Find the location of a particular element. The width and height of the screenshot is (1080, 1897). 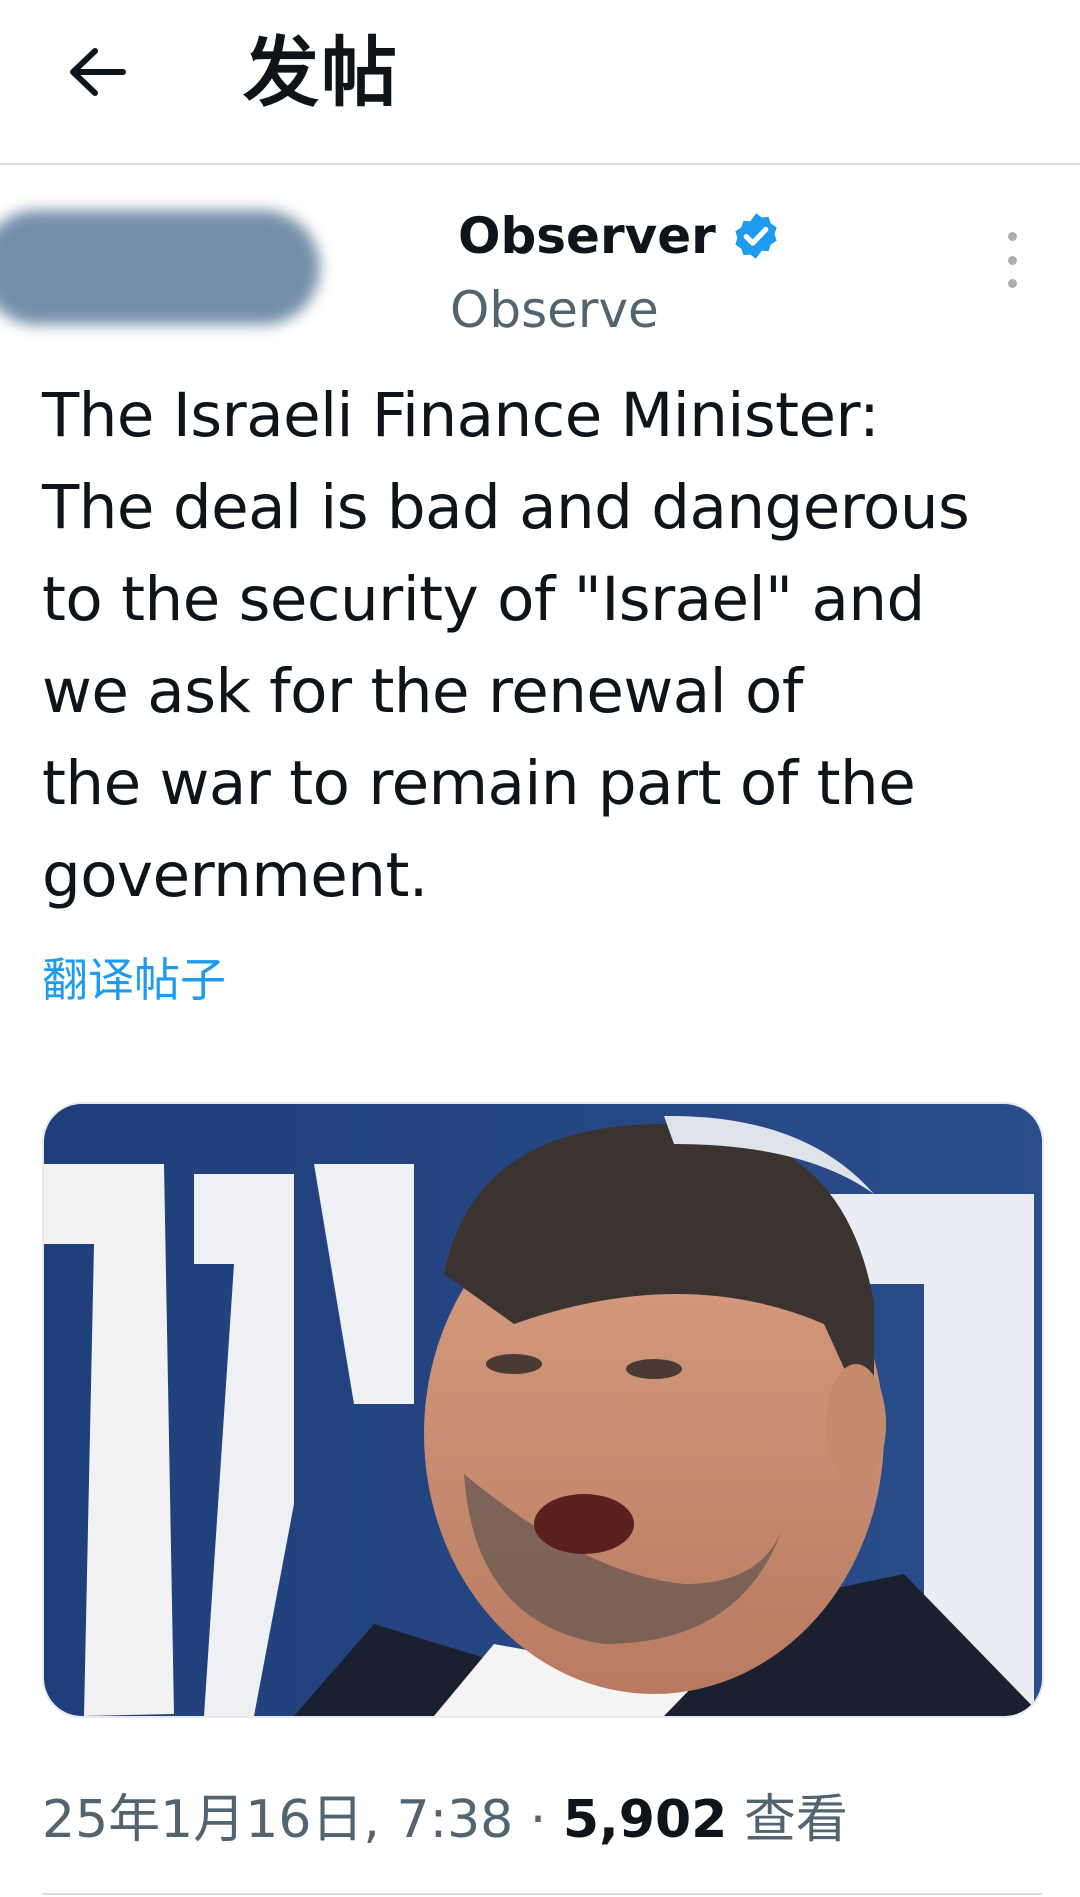

back-button is located at coordinates (96, 72).